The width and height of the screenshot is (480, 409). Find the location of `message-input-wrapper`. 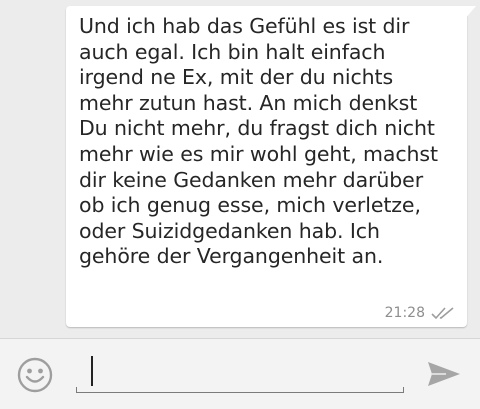

message-input-wrapper is located at coordinates (240, 374).